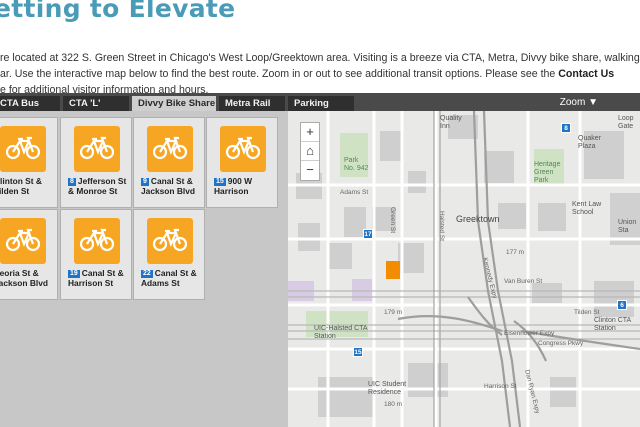 The image size is (640, 427). I want to click on map-label-loop-gate: Loop Gate, so click(626, 122).